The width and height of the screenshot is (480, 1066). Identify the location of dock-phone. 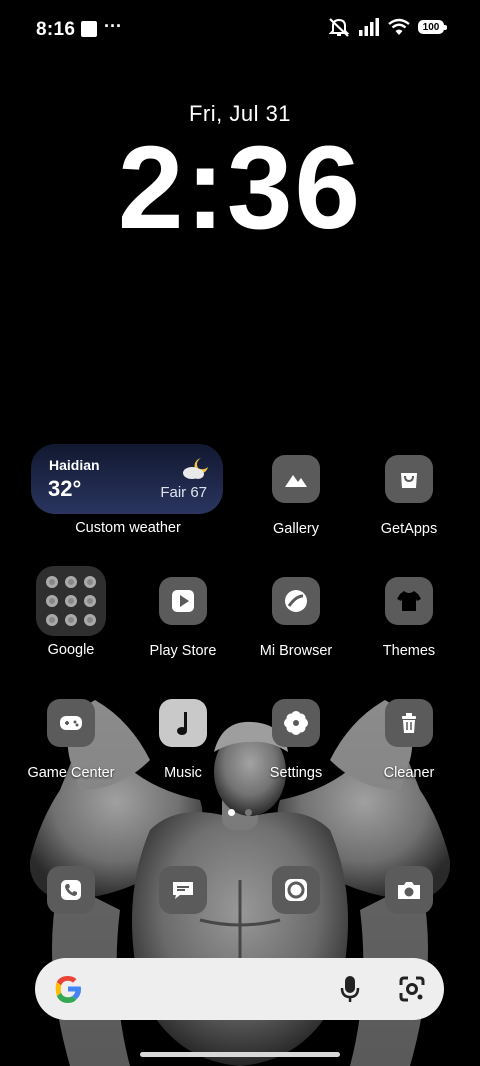
(71, 890).